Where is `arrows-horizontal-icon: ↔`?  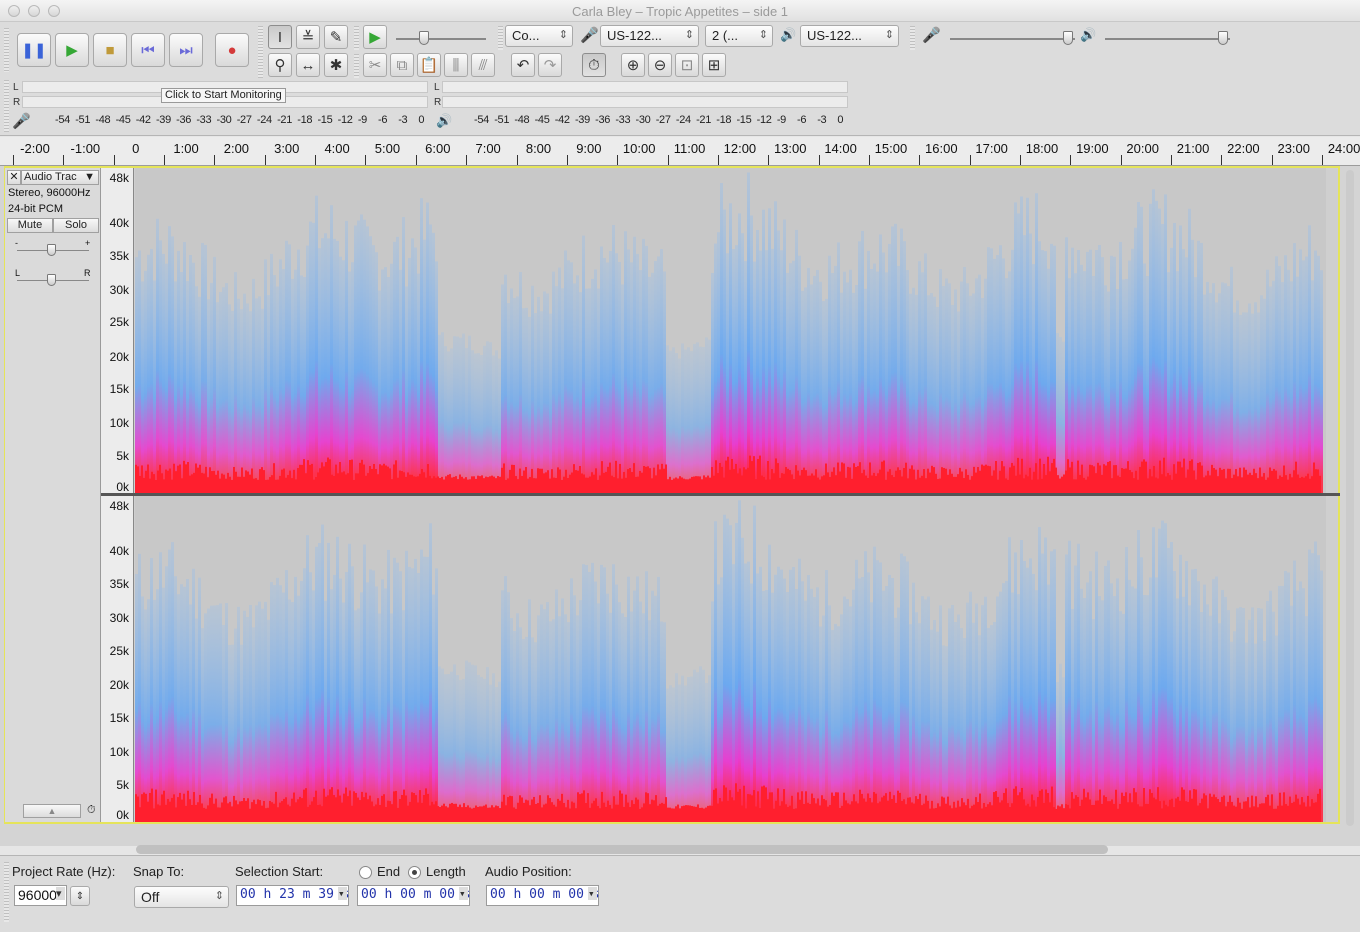
arrows-horizontal-icon: ↔ is located at coordinates (308, 65).